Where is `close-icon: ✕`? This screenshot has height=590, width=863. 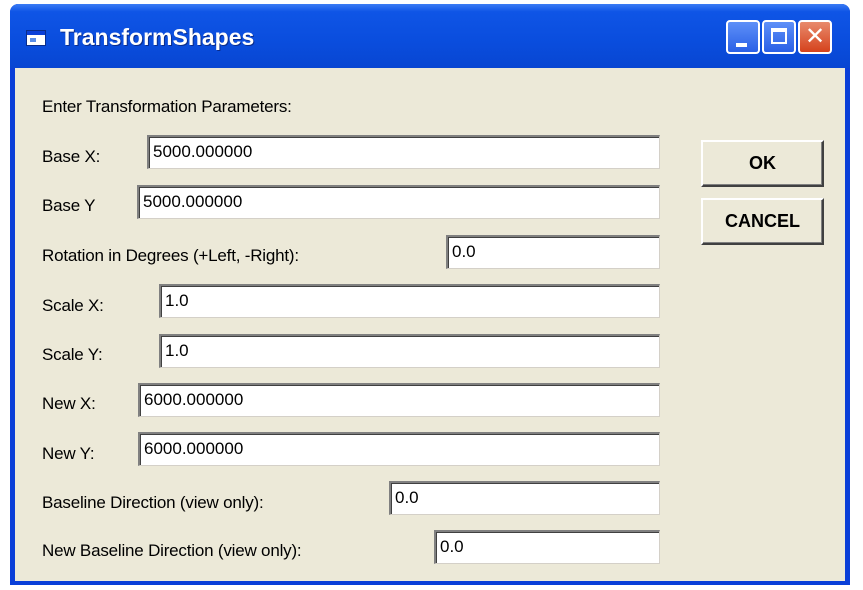
close-icon: ✕ is located at coordinates (815, 36).